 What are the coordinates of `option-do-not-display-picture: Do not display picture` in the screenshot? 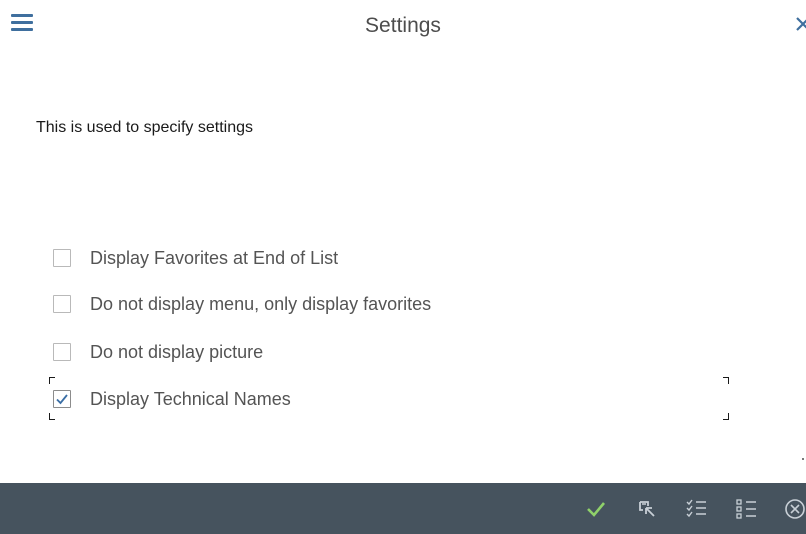 It's located at (283, 352).